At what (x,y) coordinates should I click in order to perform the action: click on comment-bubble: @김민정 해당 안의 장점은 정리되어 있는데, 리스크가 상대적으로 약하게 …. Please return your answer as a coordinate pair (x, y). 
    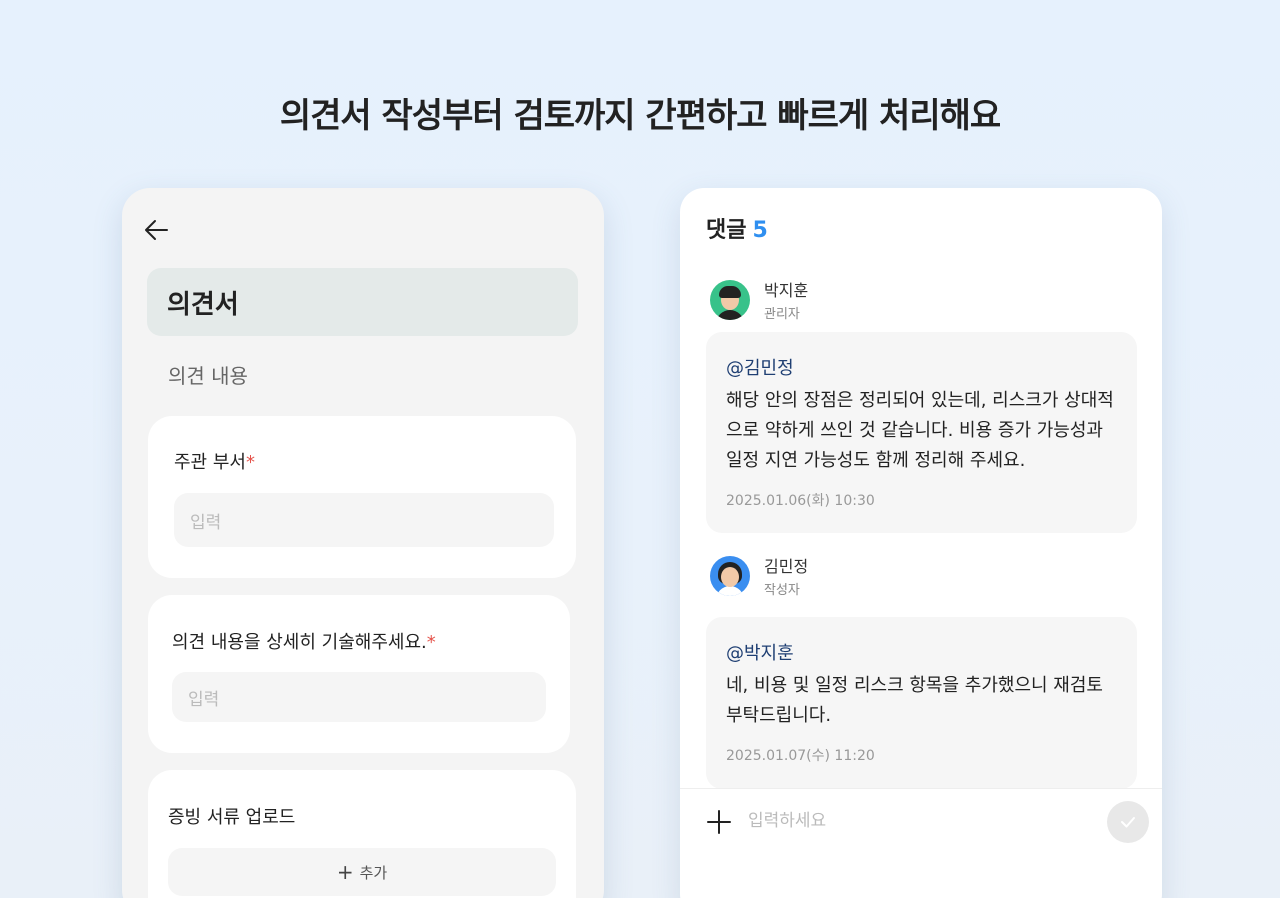
    Looking at the image, I should click on (921, 432).